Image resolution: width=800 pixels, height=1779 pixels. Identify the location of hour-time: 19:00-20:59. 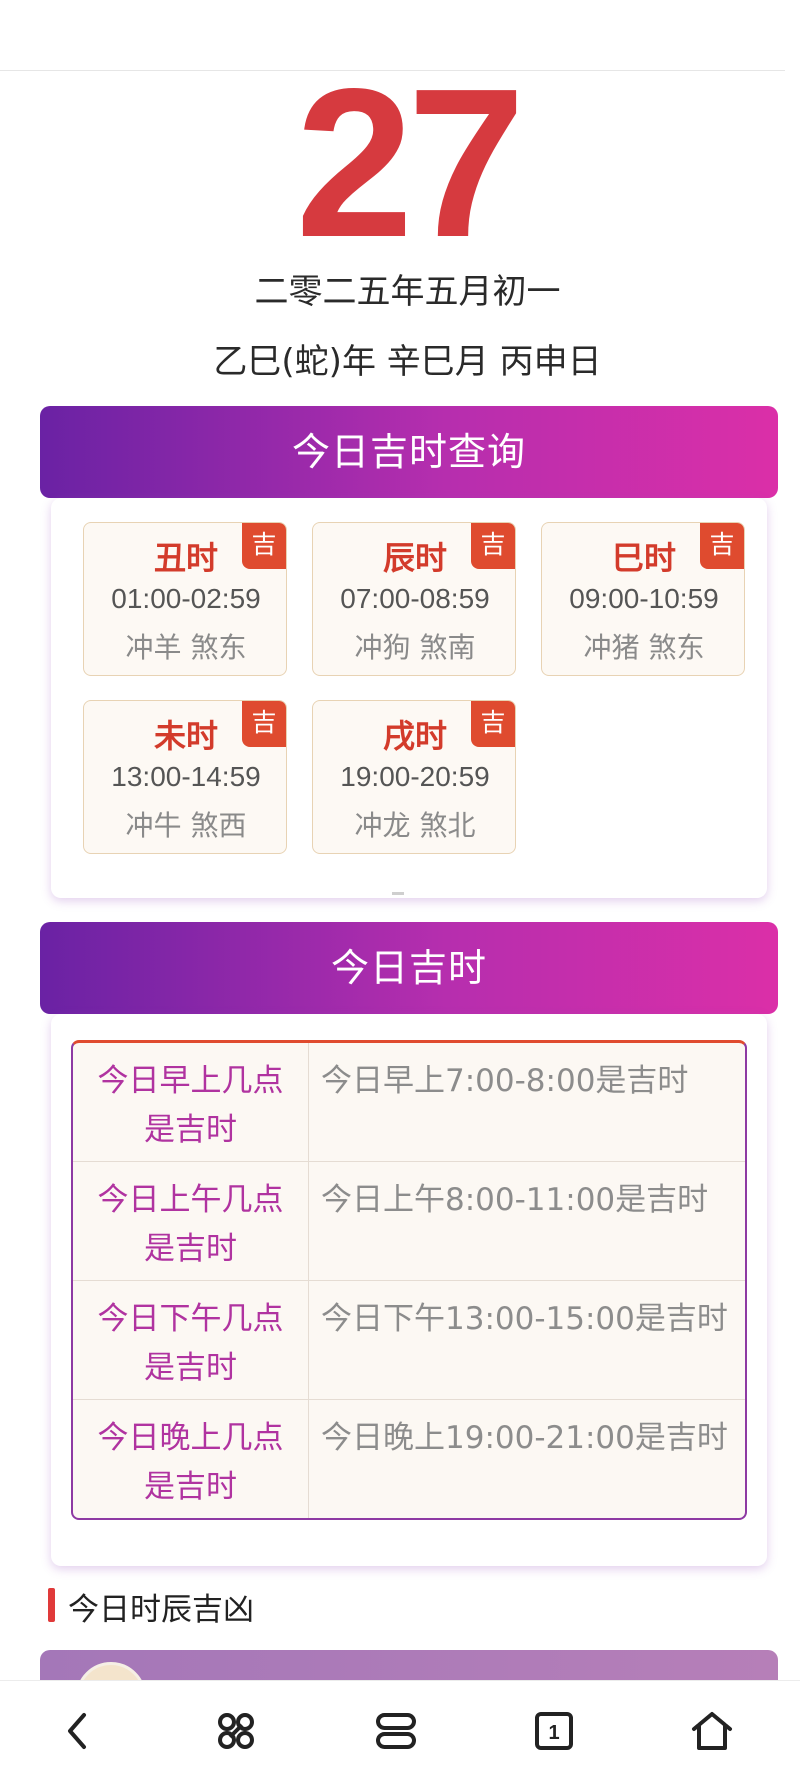
(415, 776).